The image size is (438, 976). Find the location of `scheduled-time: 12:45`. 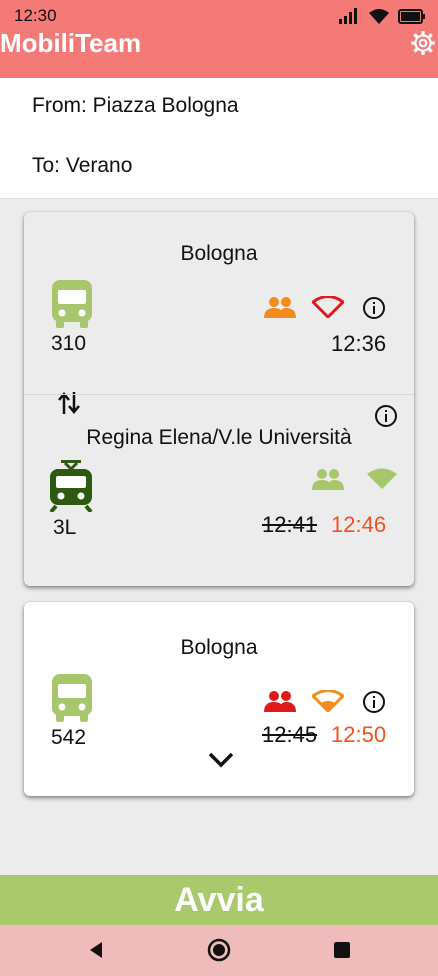

scheduled-time: 12:45 is located at coordinates (290, 734).